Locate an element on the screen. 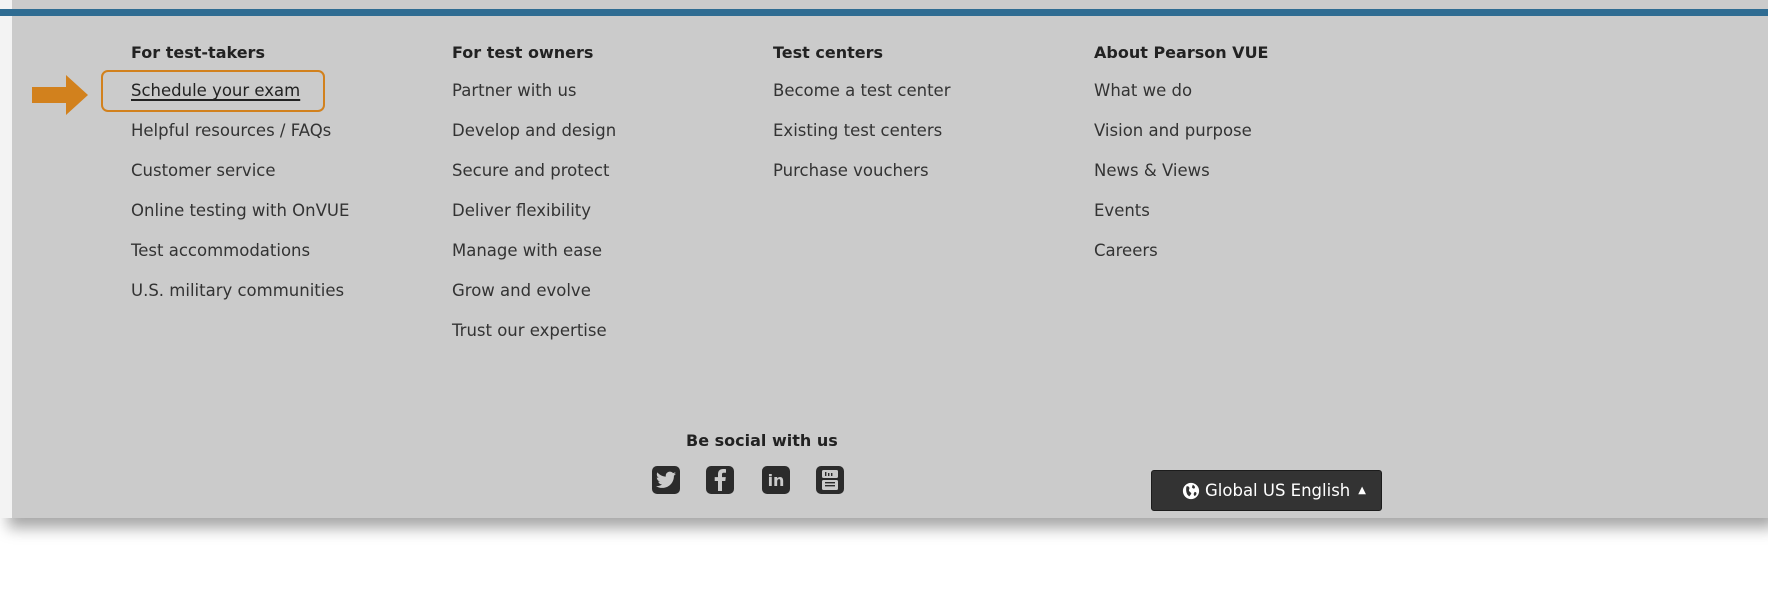 This screenshot has height=594, width=1768. link-events: Events is located at coordinates (1122, 211).